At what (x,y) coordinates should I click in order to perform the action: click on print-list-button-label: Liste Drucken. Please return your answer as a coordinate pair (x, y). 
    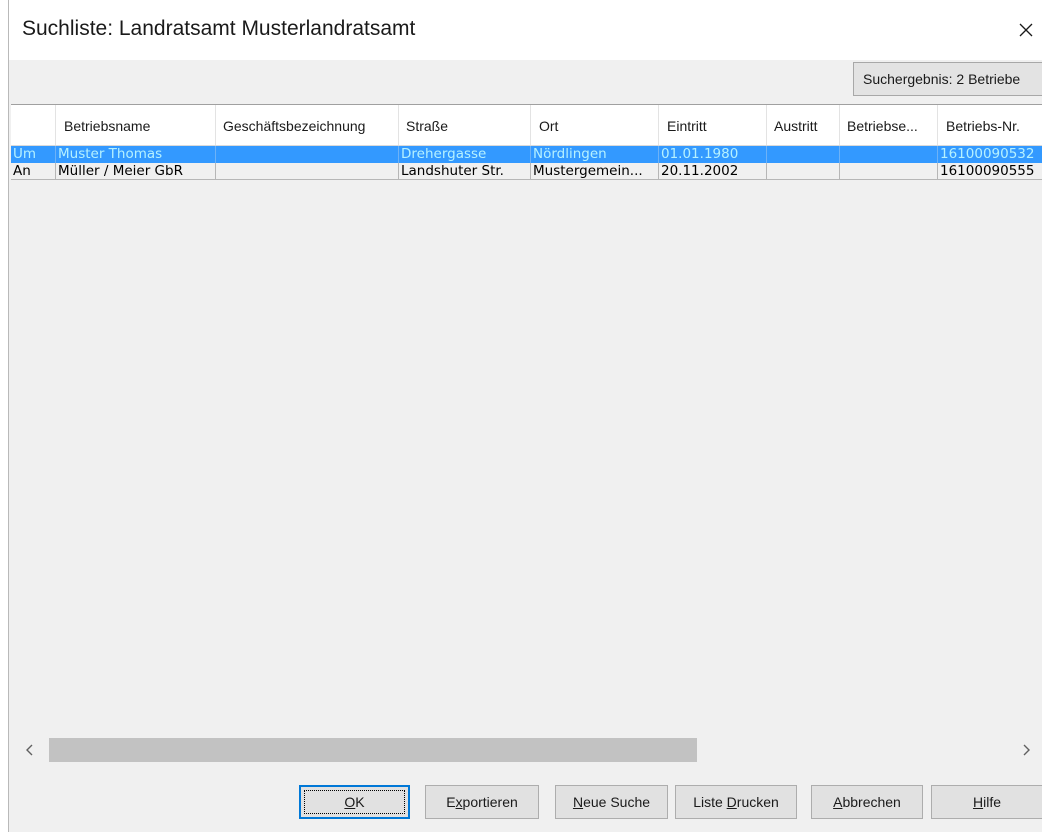
    Looking at the image, I should click on (736, 802).